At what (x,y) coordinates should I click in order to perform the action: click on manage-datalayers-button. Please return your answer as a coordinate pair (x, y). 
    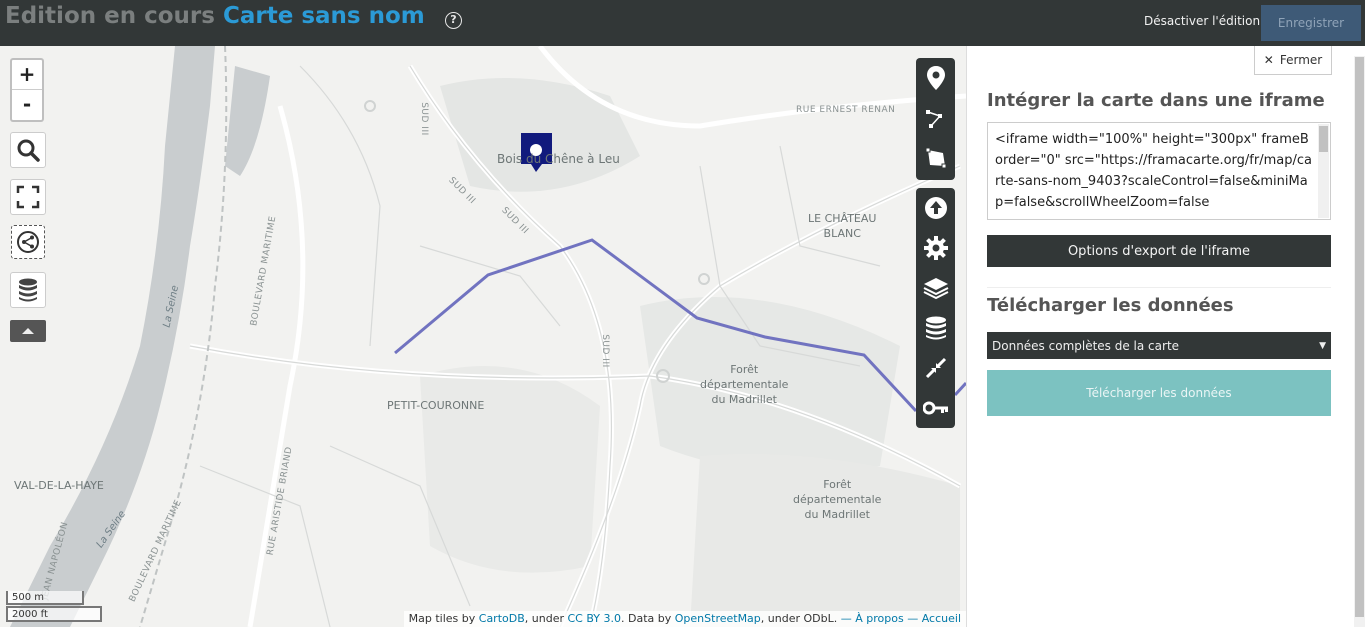
    Looking at the image, I should click on (935, 328).